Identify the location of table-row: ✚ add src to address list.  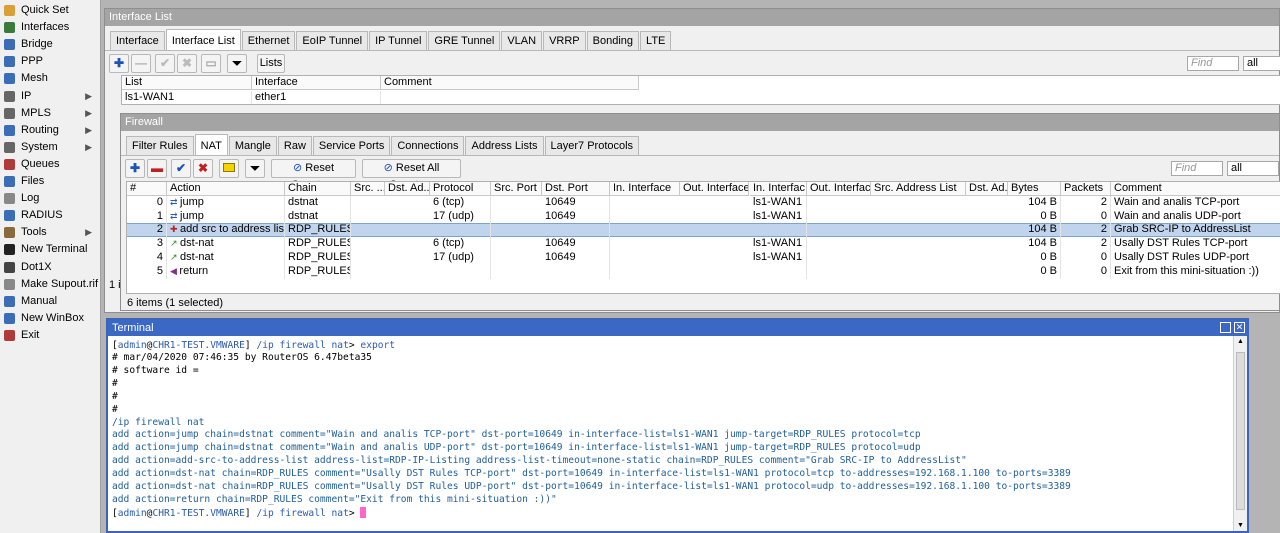
(226, 230).